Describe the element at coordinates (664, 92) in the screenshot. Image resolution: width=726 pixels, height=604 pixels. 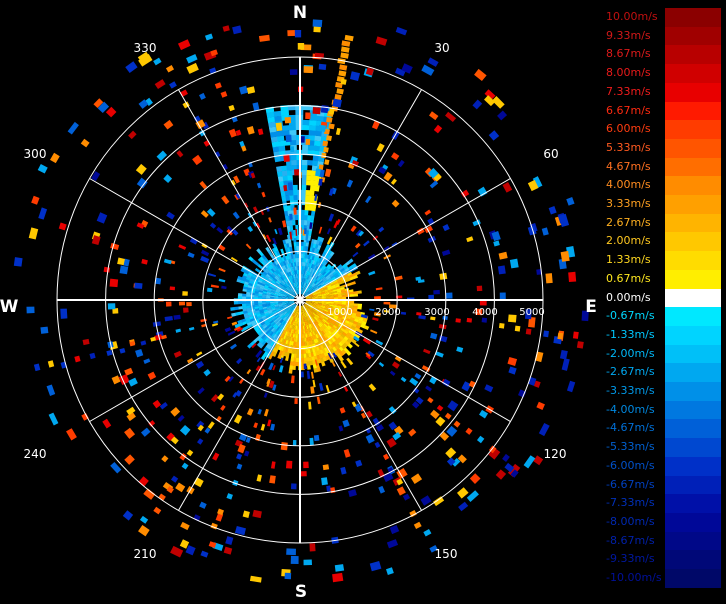
I see `legend-row: 7.33m/s` at that location.